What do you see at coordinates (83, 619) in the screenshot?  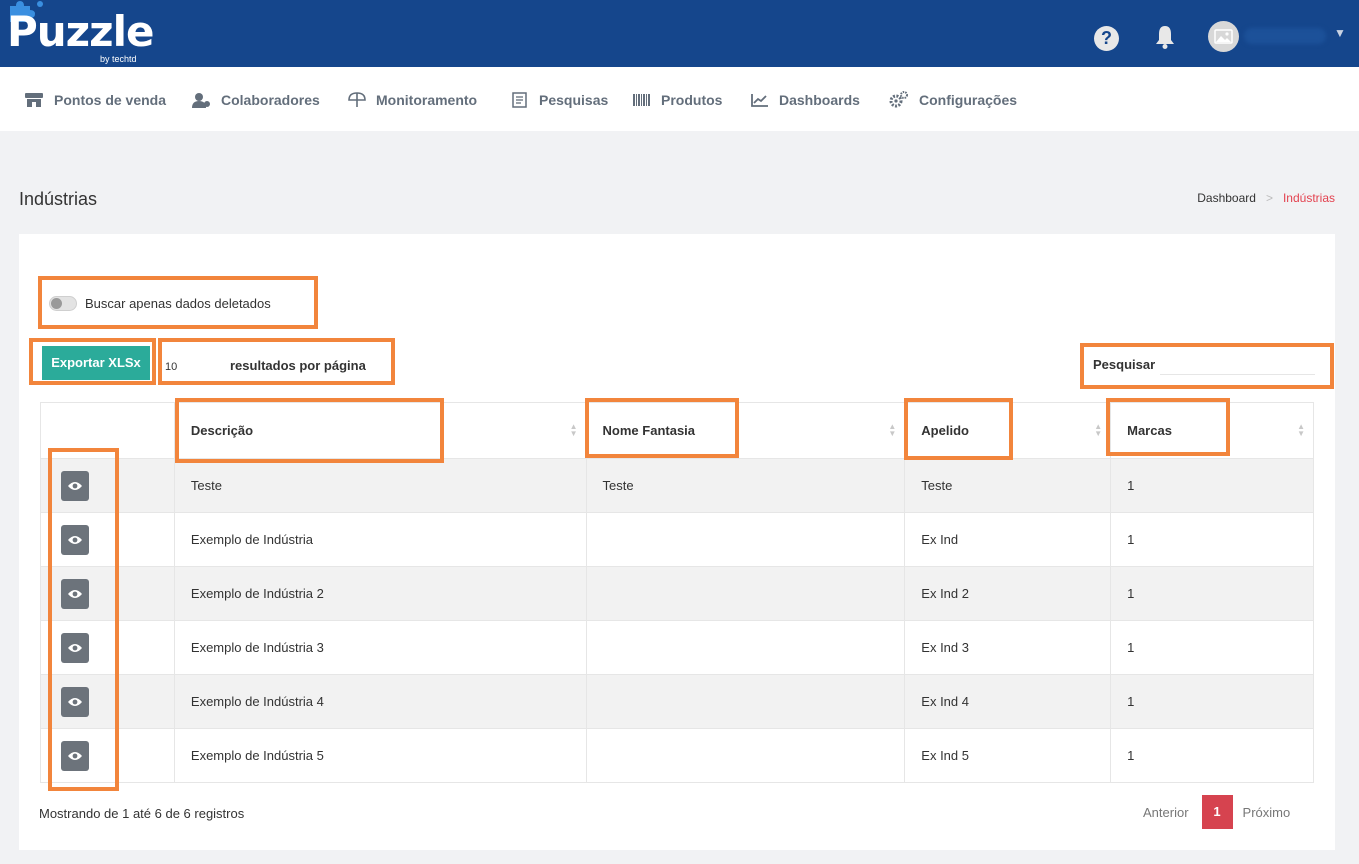 I see `annotation-box-view-buttons` at bounding box center [83, 619].